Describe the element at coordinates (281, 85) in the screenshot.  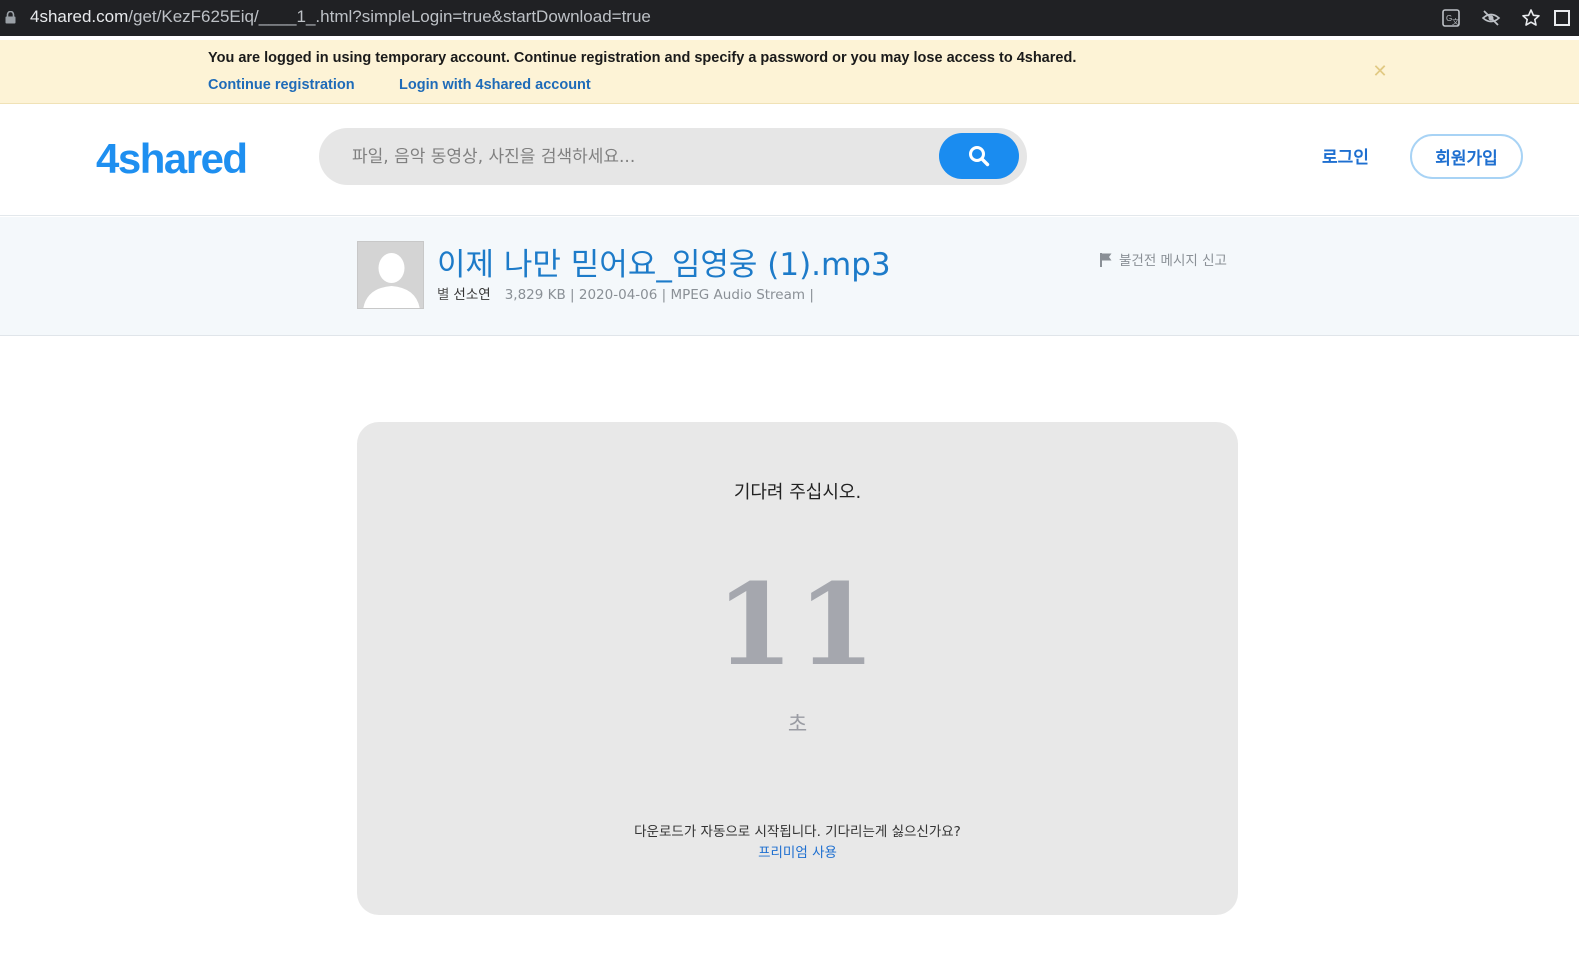
I see `continue-registration-link: Continue registration` at that location.